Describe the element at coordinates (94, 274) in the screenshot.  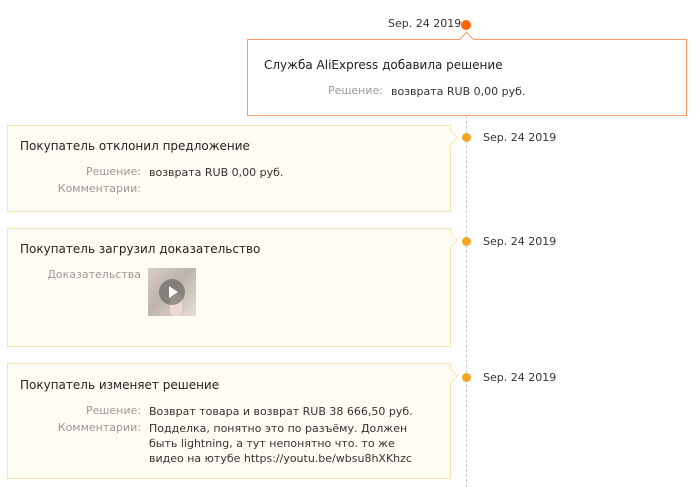
I see `evidence-label: Доказательства` at that location.